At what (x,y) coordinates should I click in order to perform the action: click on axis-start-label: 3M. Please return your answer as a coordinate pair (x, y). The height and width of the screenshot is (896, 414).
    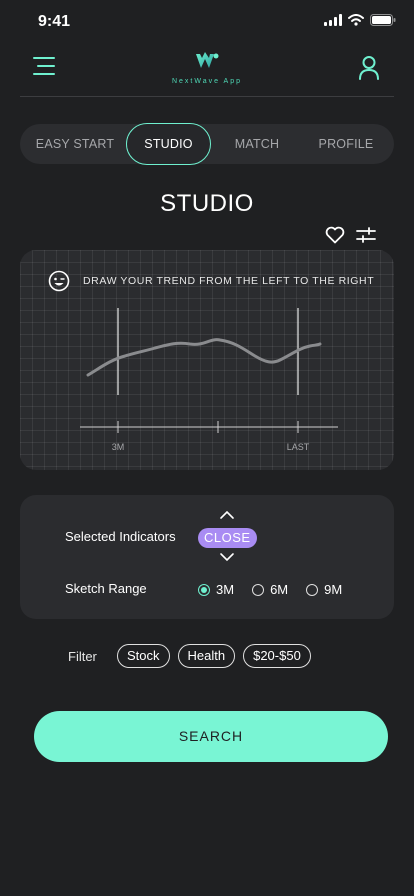
    Looking at the image, I should click on (118, 447).